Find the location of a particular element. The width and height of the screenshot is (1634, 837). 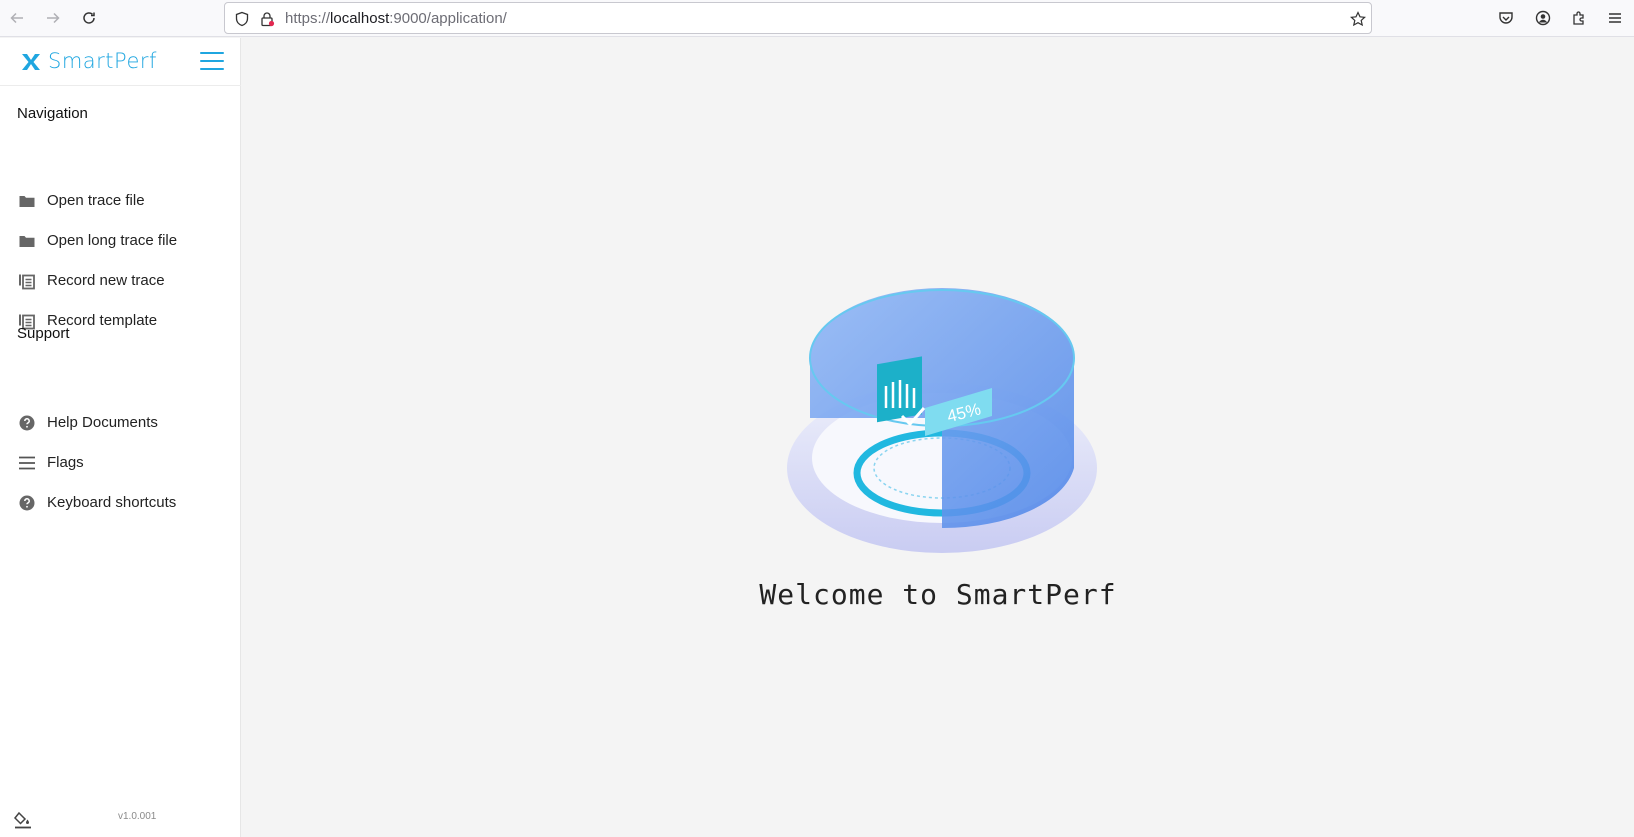

reload-button is located at coordinates (89, 18).